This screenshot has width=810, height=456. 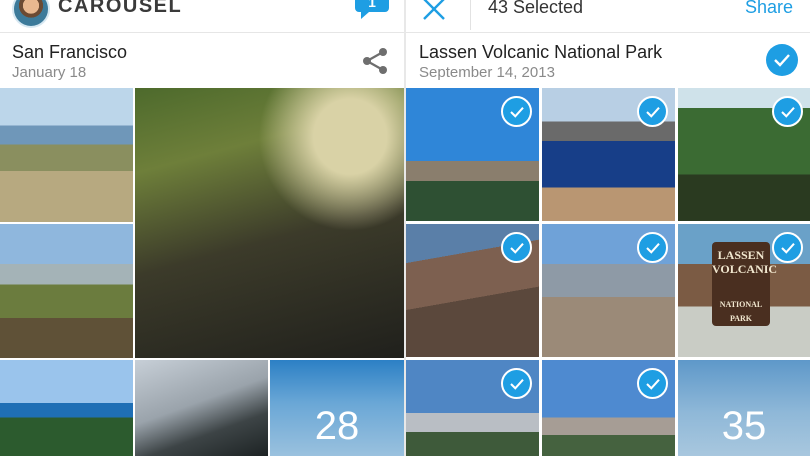 What do you see at coordinates (744, 426) in the screenshot?
I see `more-photos-count: 35` at bounding box center [744, 426].